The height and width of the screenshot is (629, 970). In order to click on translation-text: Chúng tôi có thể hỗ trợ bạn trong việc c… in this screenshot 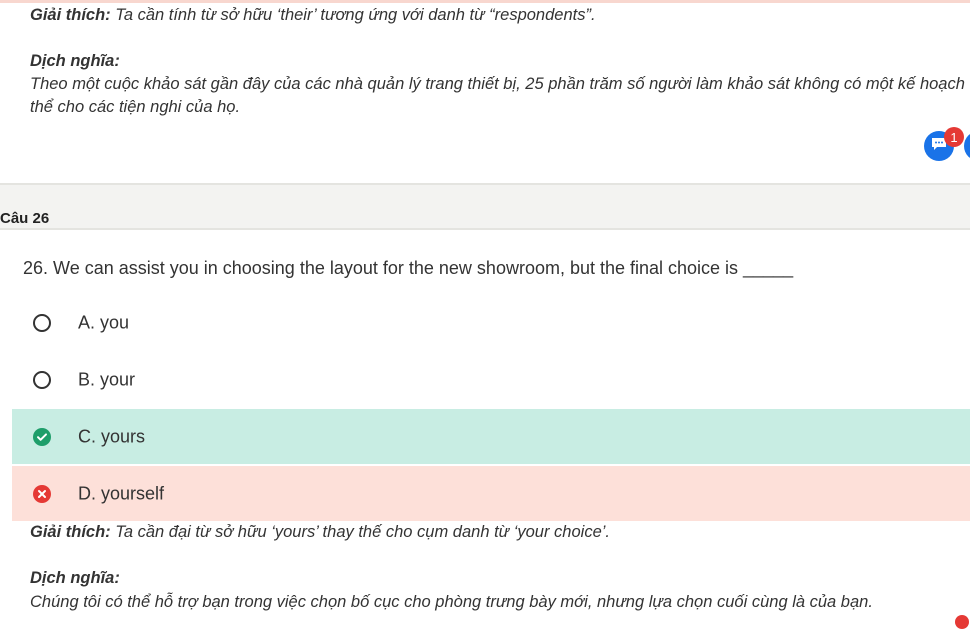, I will do `click(451, 602)`.